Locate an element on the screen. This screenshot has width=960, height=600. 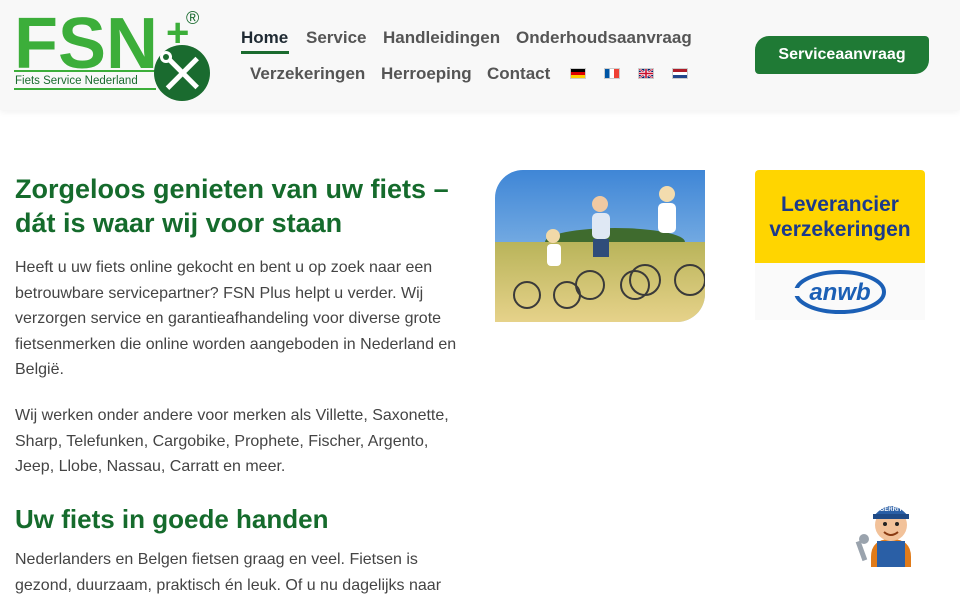
badge-line2: verzekeringen is located at coordinates (840, 229).